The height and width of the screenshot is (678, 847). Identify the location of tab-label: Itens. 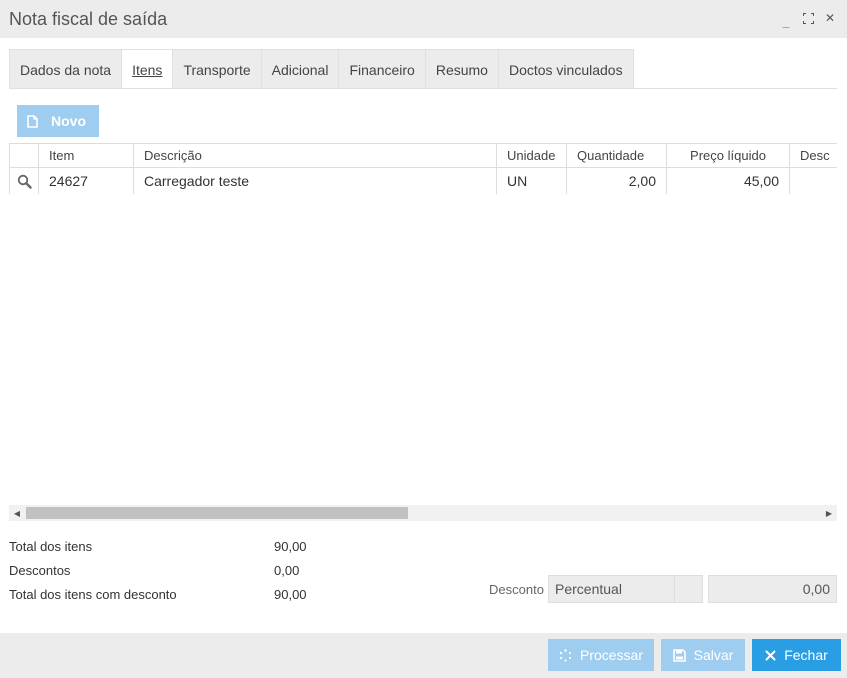
(147, 70).